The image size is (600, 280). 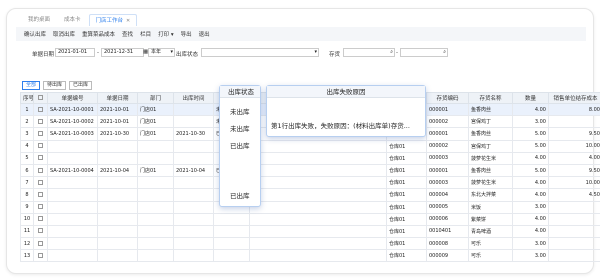 I want to click on find-button: 查找, so click(x=127, y=34).